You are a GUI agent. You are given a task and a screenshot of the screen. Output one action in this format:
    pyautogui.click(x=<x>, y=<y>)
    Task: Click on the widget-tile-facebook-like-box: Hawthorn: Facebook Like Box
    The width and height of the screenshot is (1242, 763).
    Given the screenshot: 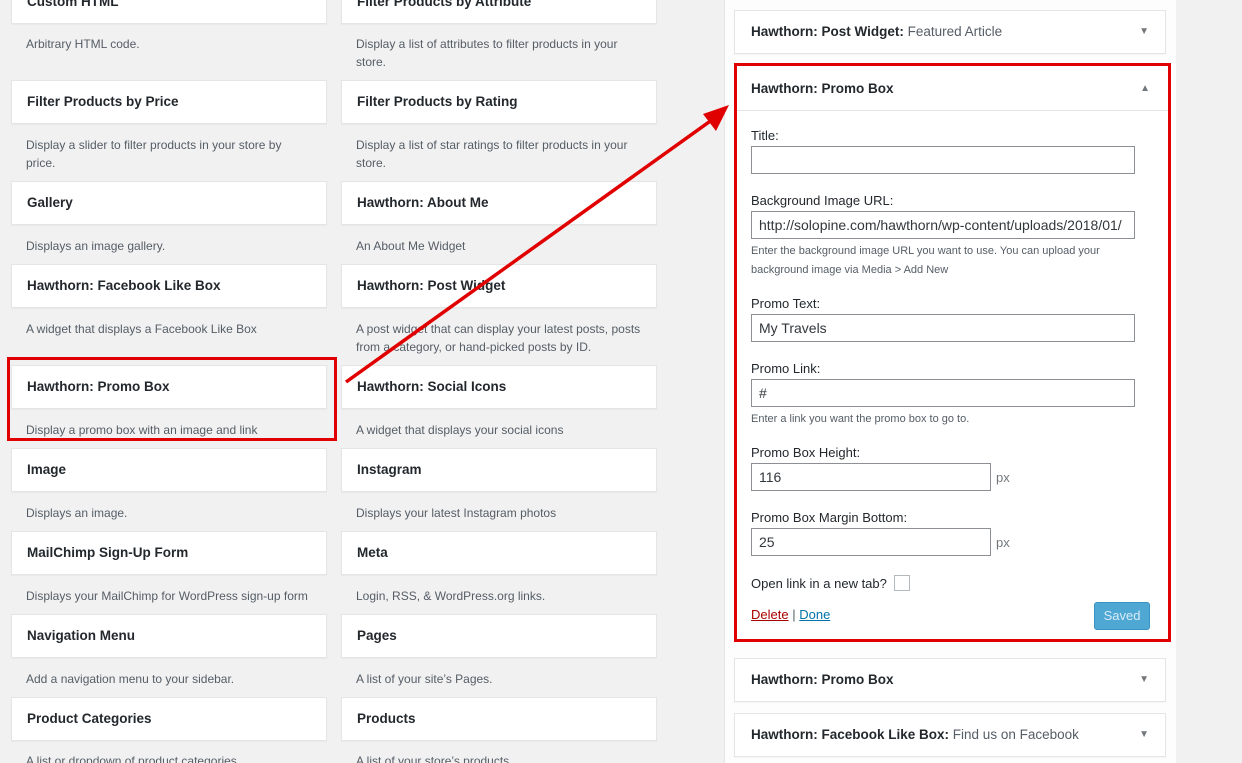 What is the action you would take?
    pyautogui.click(x=169, y=286)
    